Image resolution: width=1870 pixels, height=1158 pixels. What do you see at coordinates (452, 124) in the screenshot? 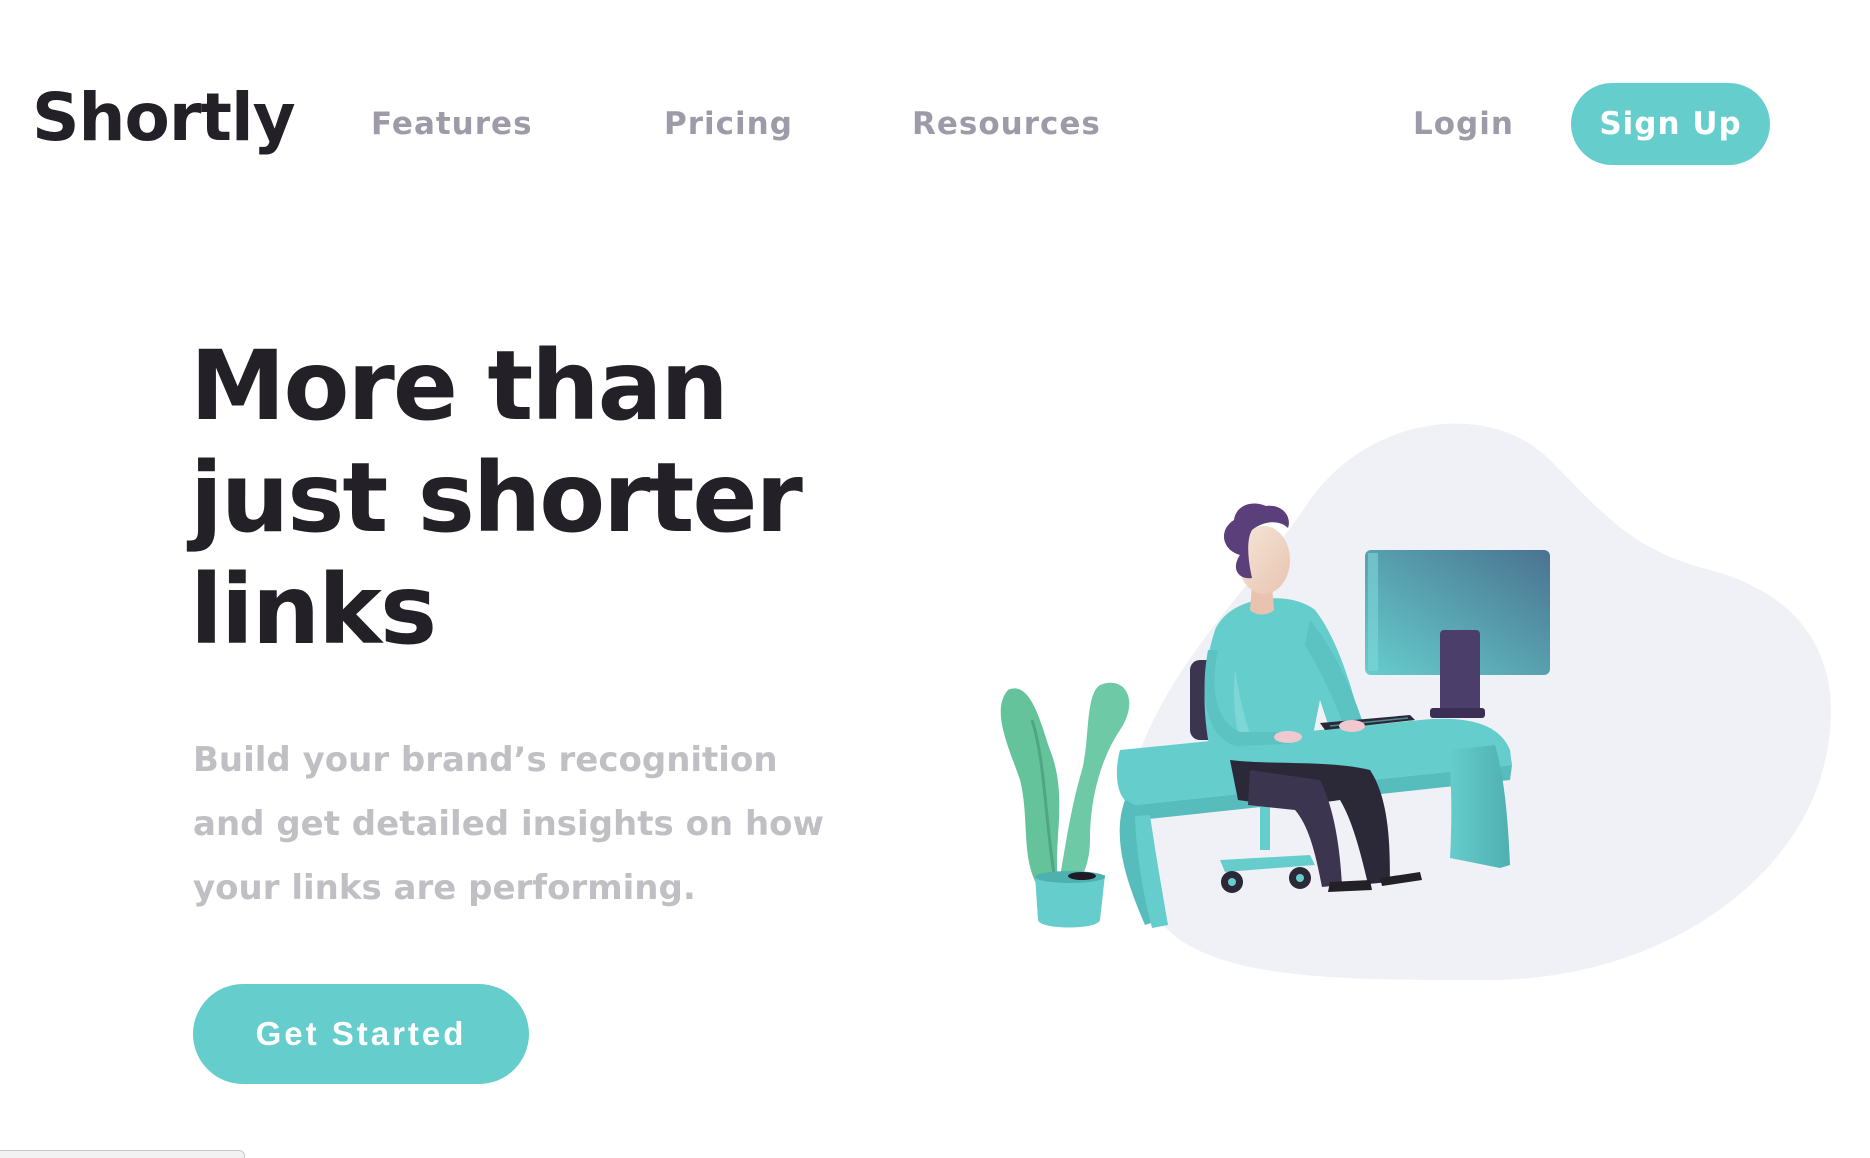
I see `nav-link-features: Features` at bounding box center [452, 124].